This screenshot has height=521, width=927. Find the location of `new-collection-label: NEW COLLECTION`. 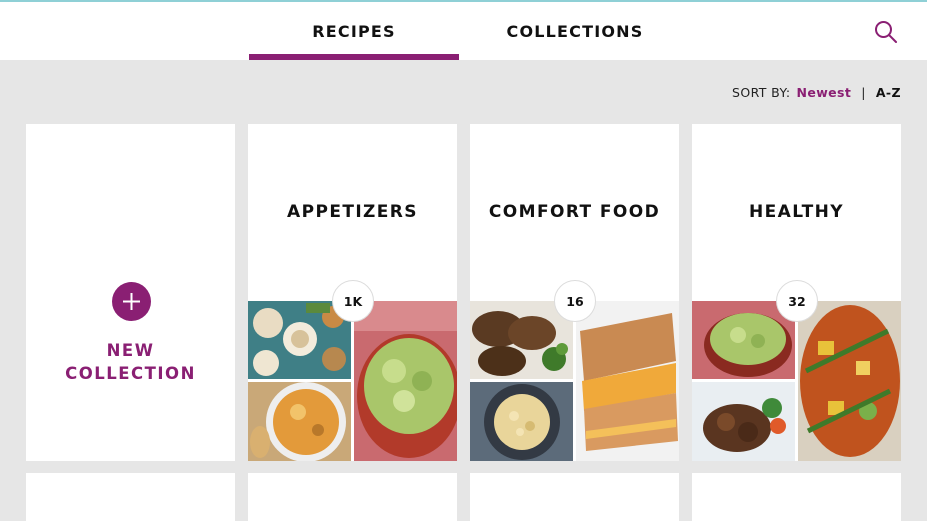

new-collection-label: NEW COLLECTION is located at coordinates (130, 362).